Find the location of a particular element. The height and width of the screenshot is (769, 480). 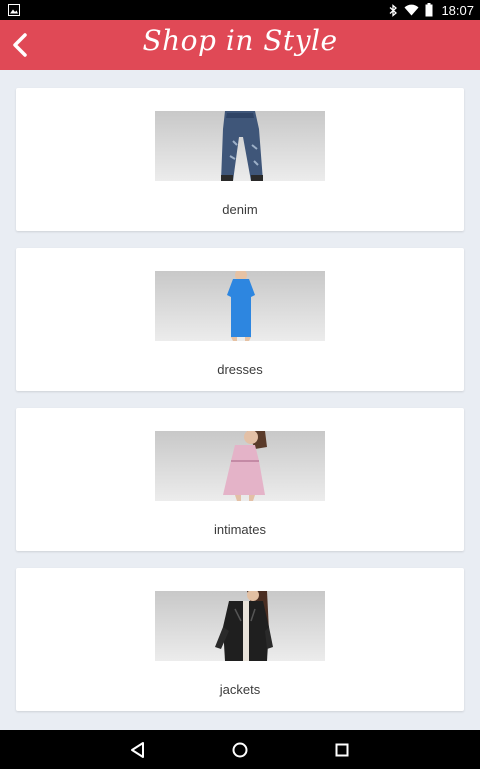

back-triangle-icon is located at coordinates (138, 750).